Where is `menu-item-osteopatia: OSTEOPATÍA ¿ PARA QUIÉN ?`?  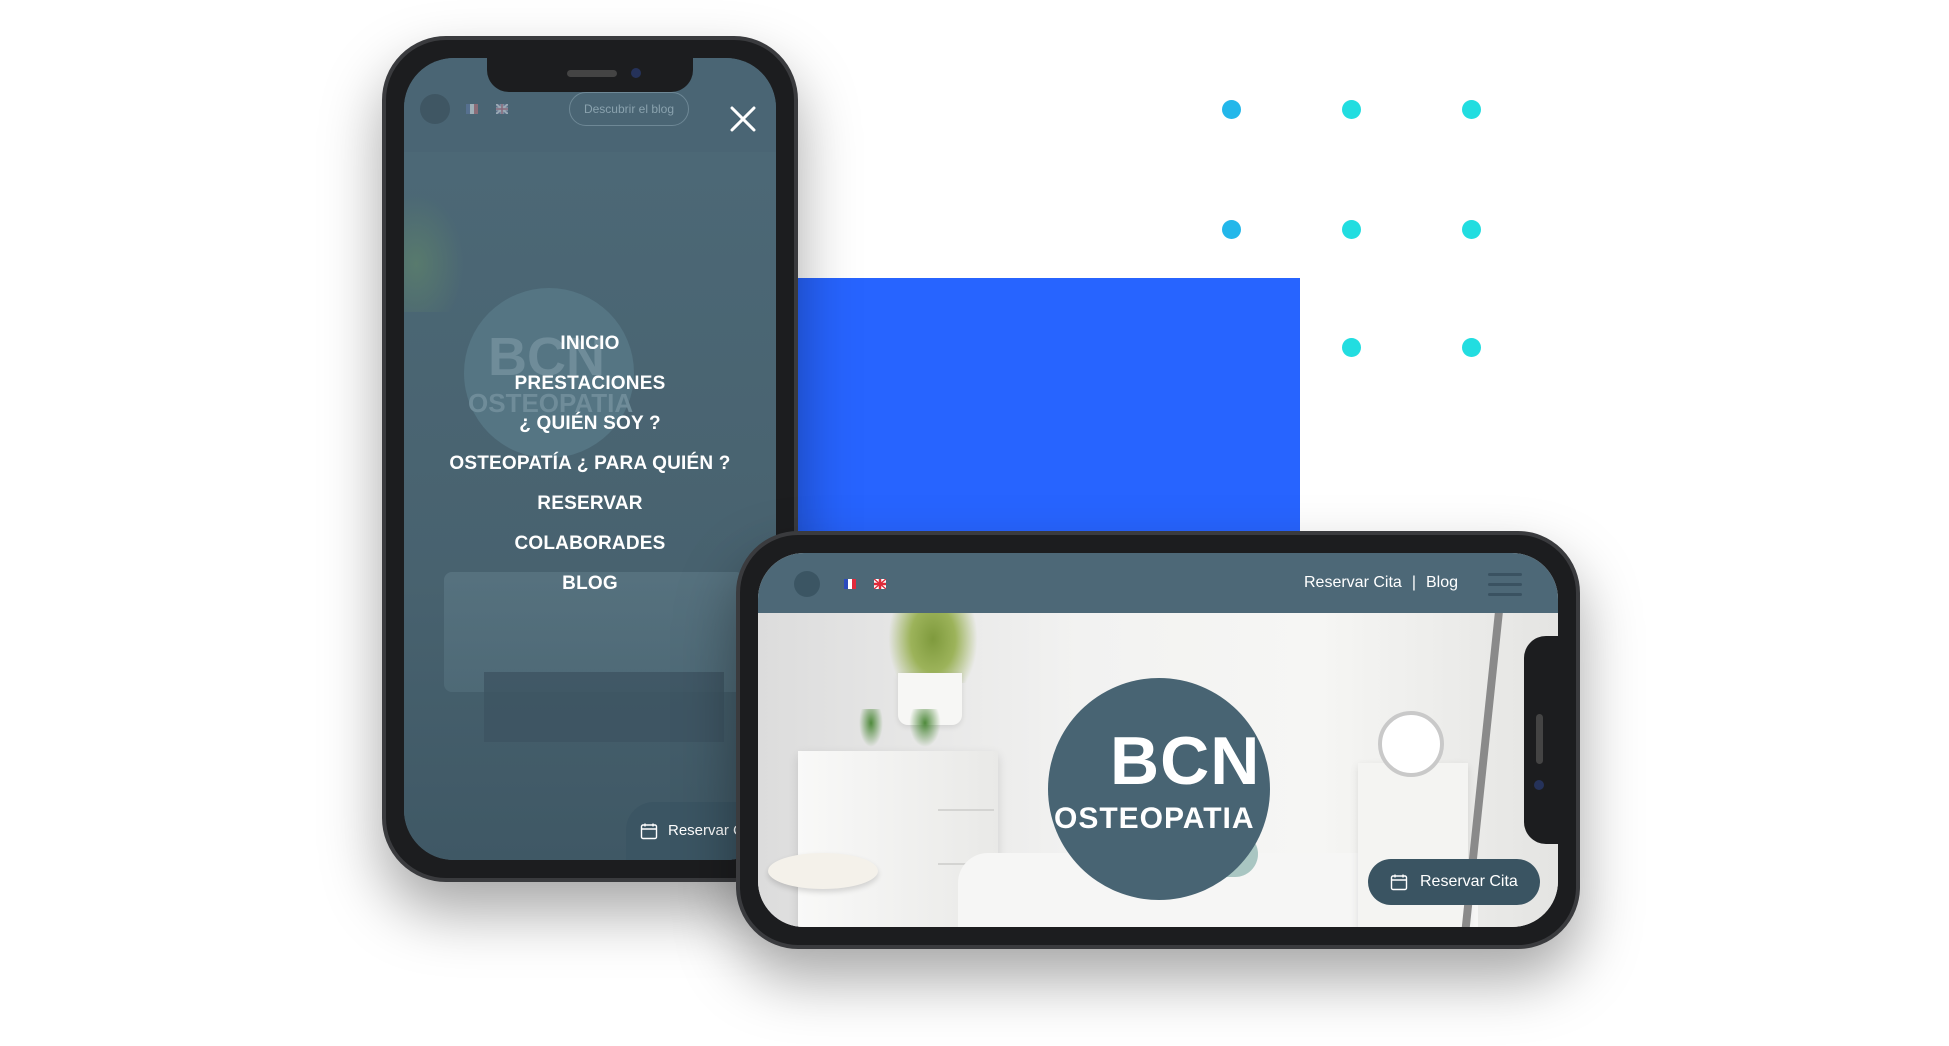 menu-item-osteopatia: OSTEOPATÍA ¿ PARA QUIÉN ? is located at coordinates (590, 464).